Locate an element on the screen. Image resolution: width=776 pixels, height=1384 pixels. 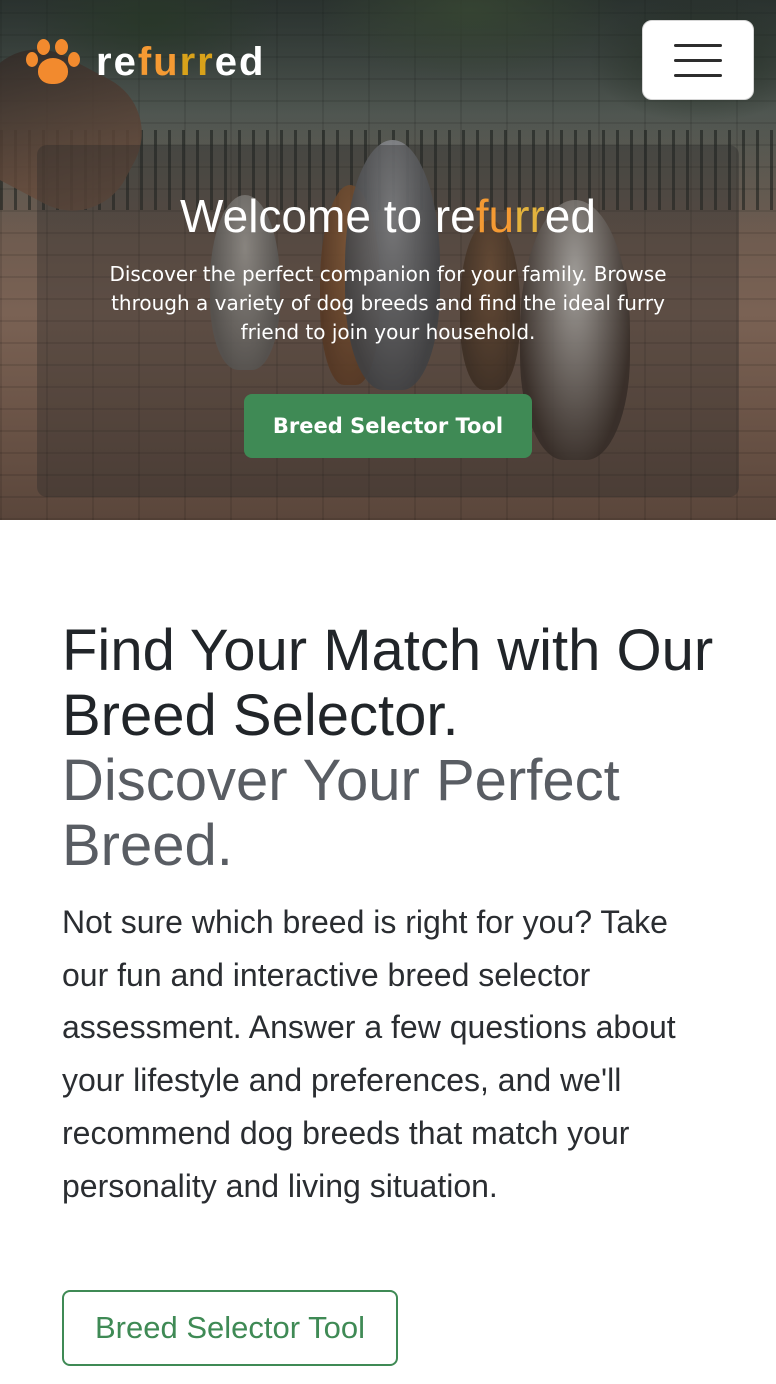
brand-logo-link: refurred is located at coordinates (144, 62).